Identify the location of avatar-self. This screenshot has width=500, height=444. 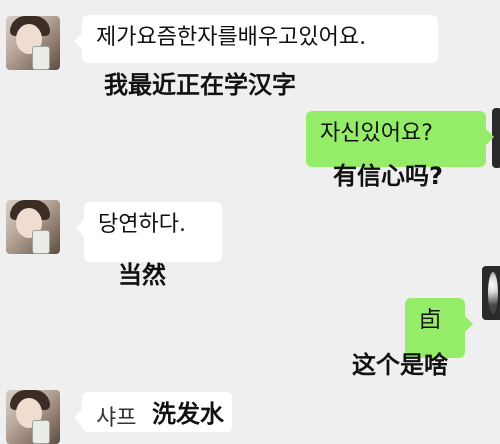
(491, 293).